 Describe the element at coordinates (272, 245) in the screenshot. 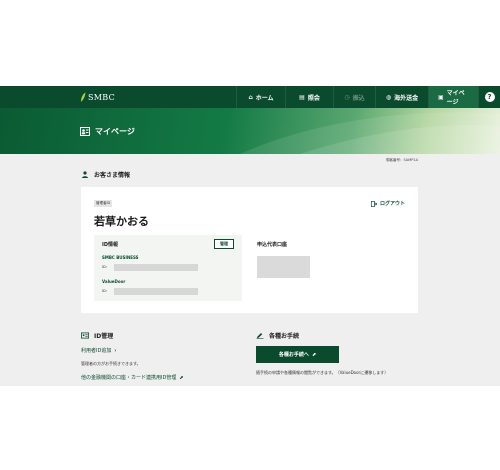

I see `contact-account-heading: 申込代表口座` at that location.